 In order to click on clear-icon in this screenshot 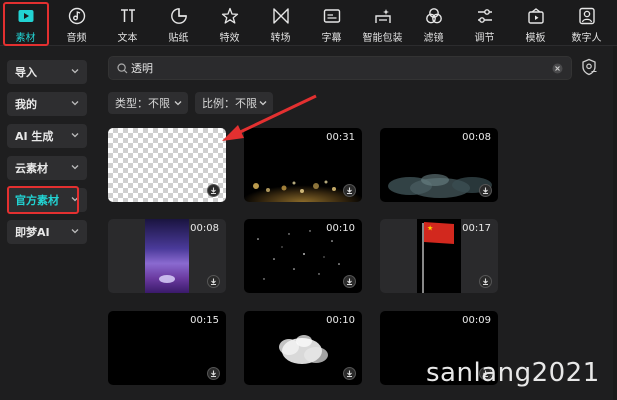, I will do `click(557, 68)`.